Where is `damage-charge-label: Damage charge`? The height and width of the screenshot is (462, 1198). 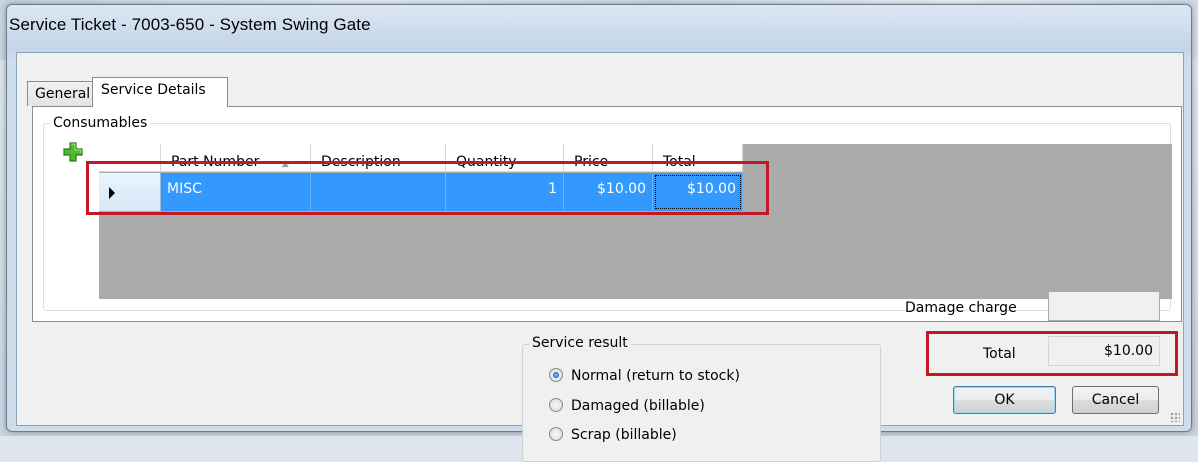 damage-charge-label: Damage charge is located at coordinates (961, 308).